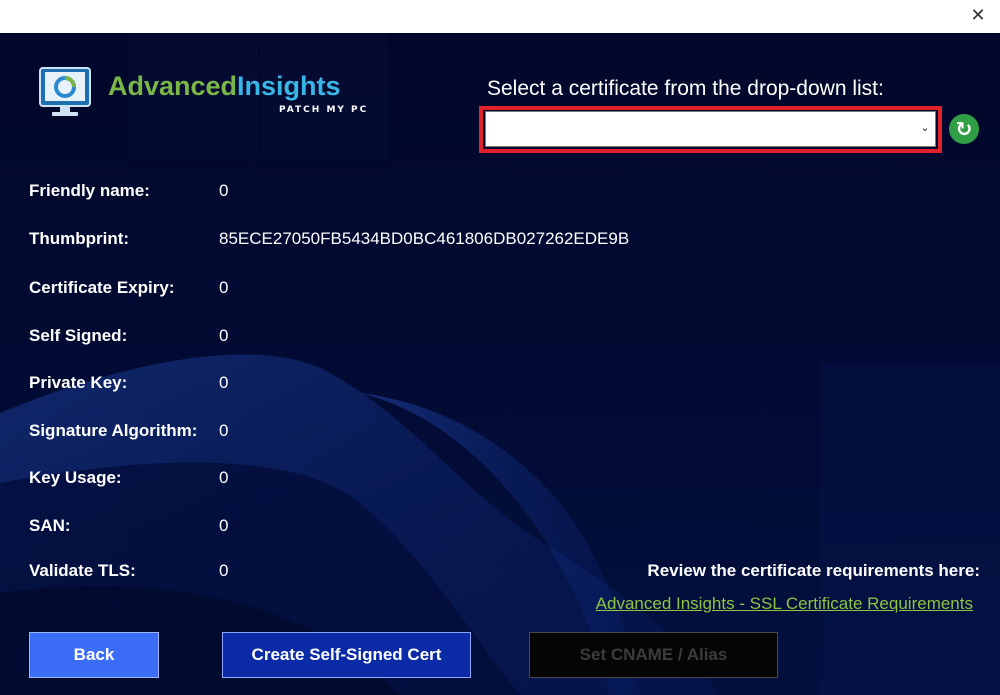  What do you see at coordinates (78, 335) in the screenshot?
I see `self-signed-label: Self Signed:` at bounding box center [78, 335].